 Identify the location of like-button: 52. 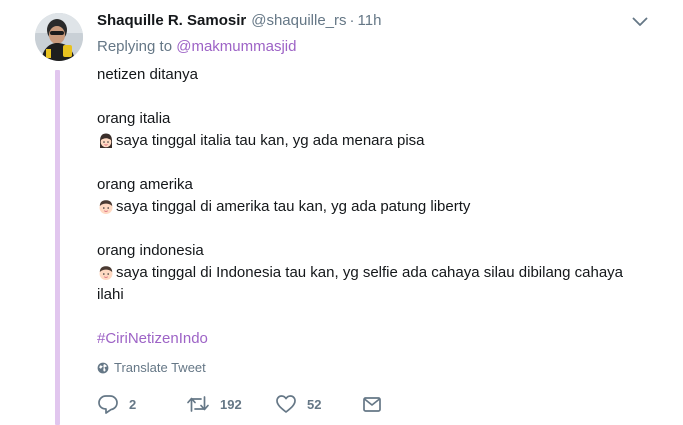
(298, 404).